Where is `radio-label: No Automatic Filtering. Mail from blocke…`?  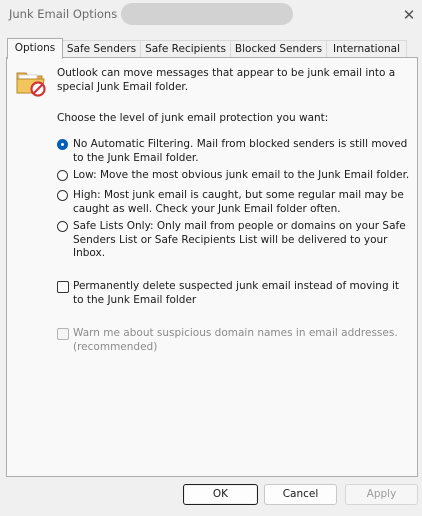
radio-label: No Automatic Filtering. Mail from blocke… is located at coordinates (240, 151).